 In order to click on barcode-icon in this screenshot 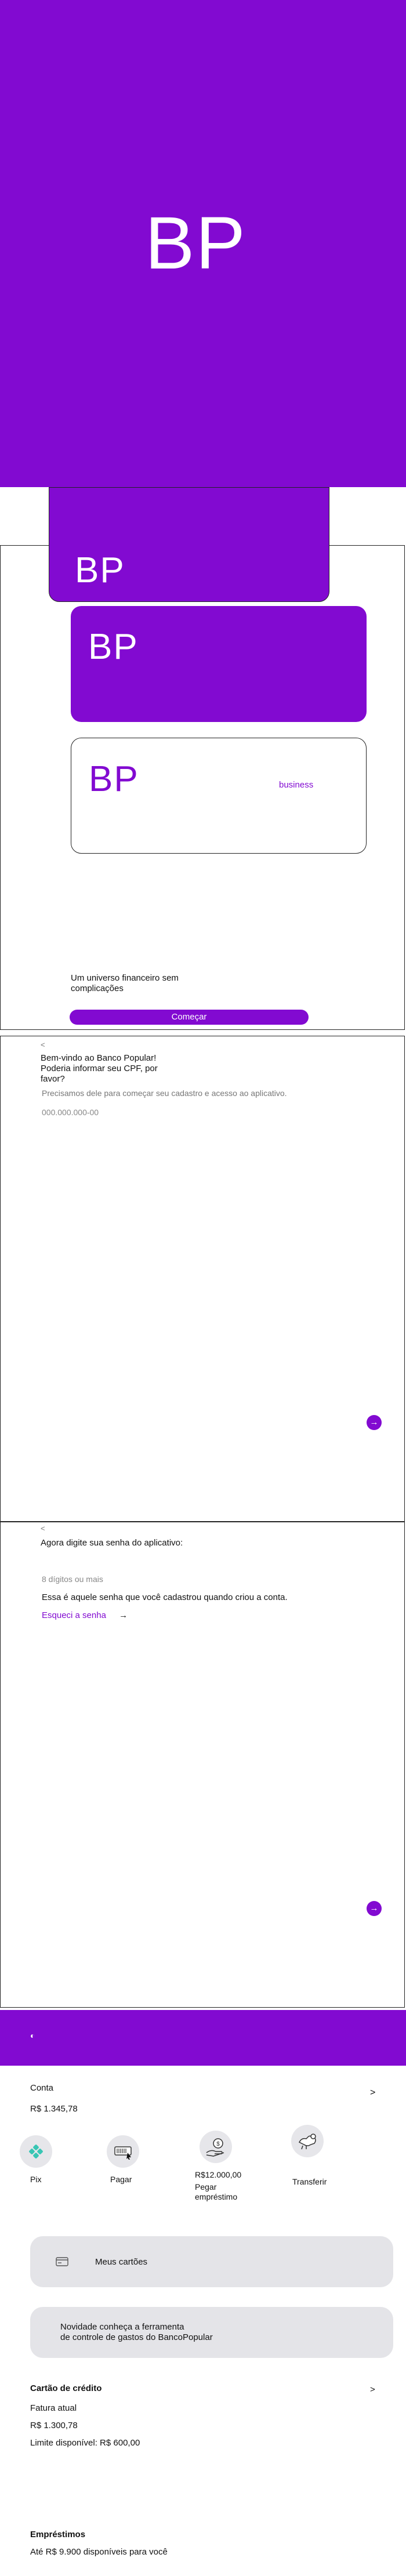, I will do `click(123, 2153)`.